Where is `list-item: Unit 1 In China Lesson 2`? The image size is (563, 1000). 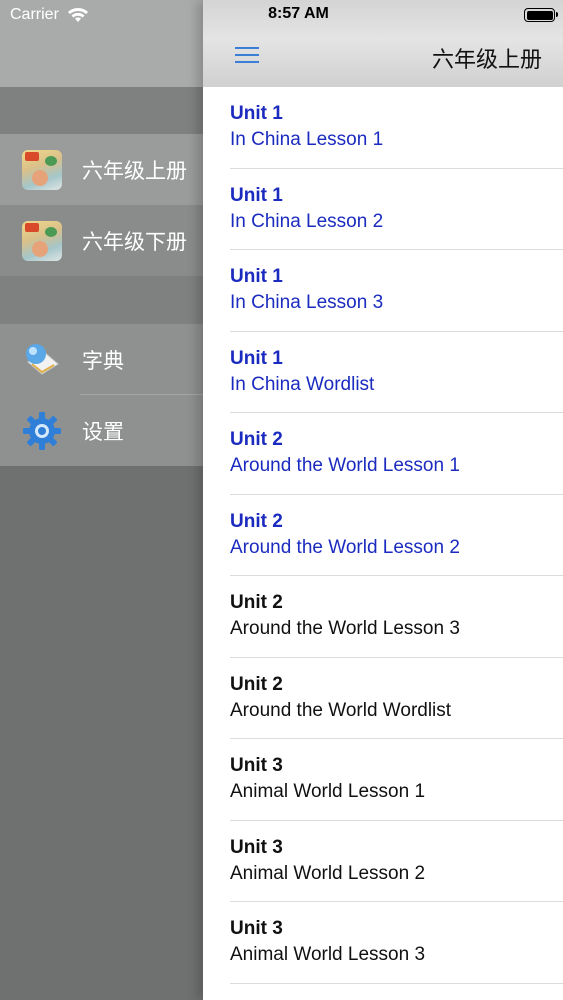
list-item: Unit 1 In China Lesson 2 is located at coordinates (383, 209).